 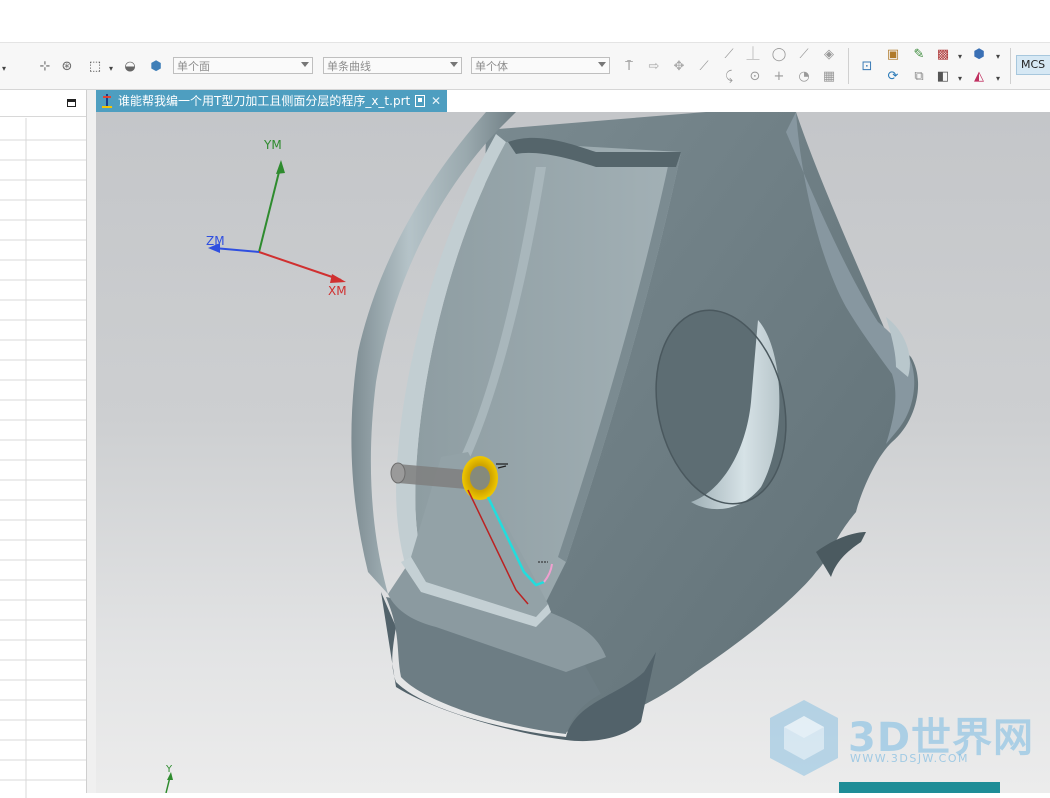 What do you see at coordinates (130, 66) in the screenshot?
I see `view-shaded-icon: ◒` at bounding box center [130, 66].